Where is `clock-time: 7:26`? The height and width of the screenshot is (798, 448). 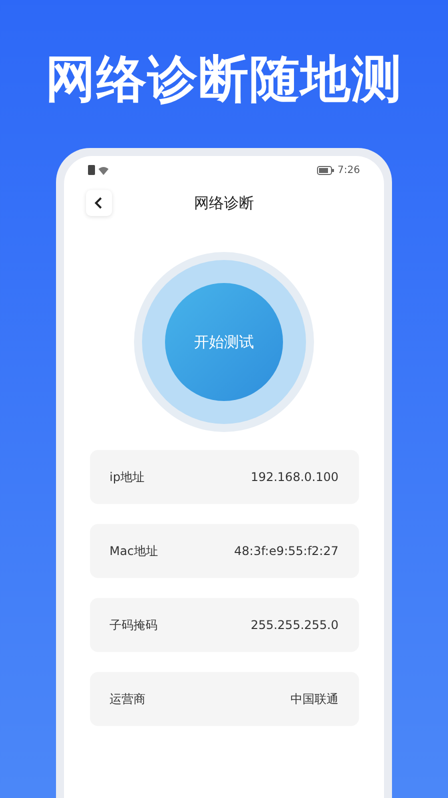 clock-time: 7:26 is located at coordinates (349, 170).